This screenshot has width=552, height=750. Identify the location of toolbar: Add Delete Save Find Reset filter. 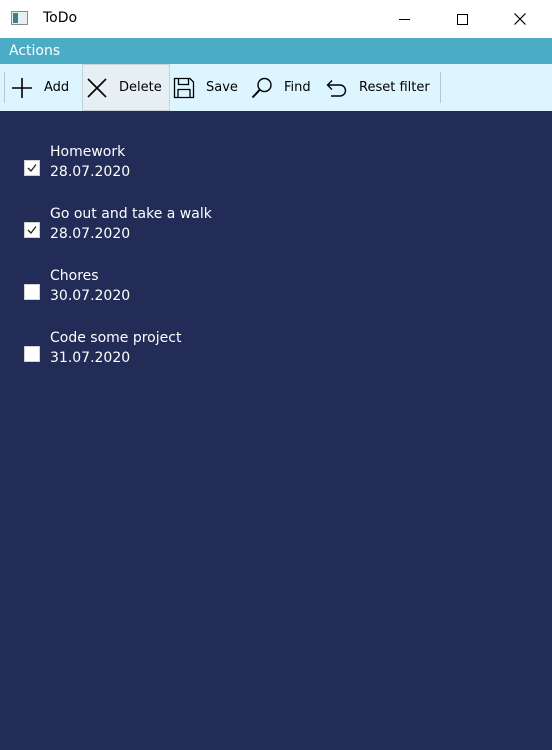
(276, 87).